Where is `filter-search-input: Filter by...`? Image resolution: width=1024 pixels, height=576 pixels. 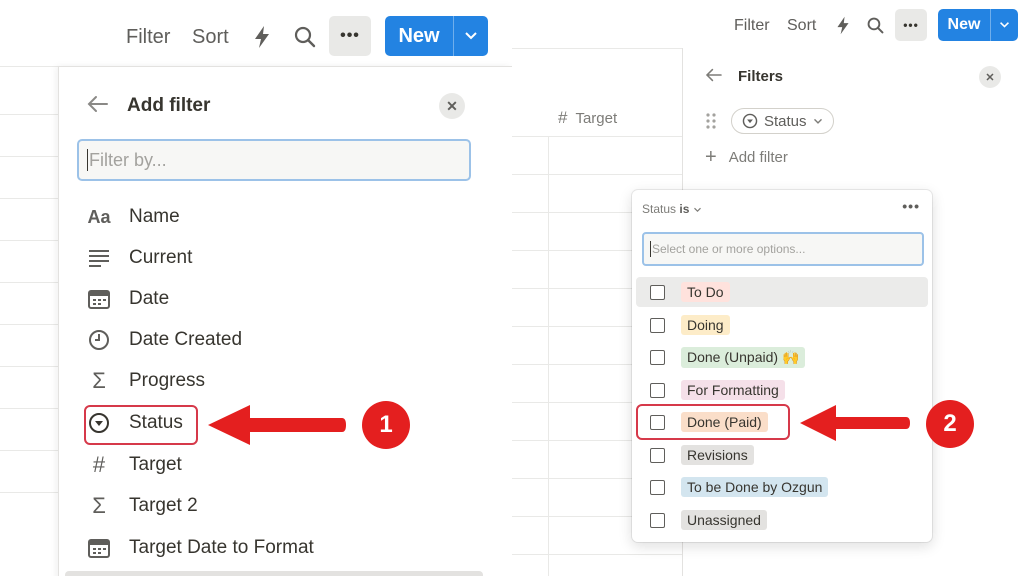
filter-search-input: Filter by... is located at coordinates (274, 160).